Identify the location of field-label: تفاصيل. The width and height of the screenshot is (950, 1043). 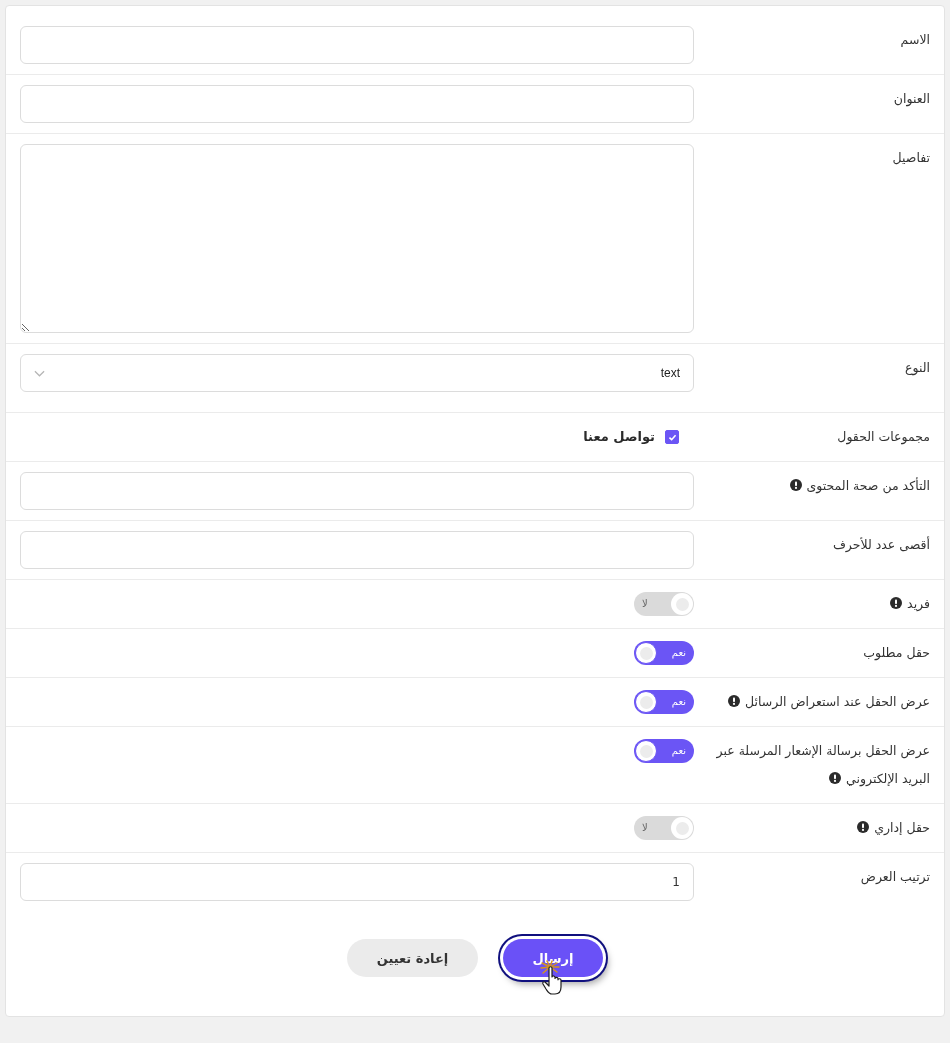
(911, 157).